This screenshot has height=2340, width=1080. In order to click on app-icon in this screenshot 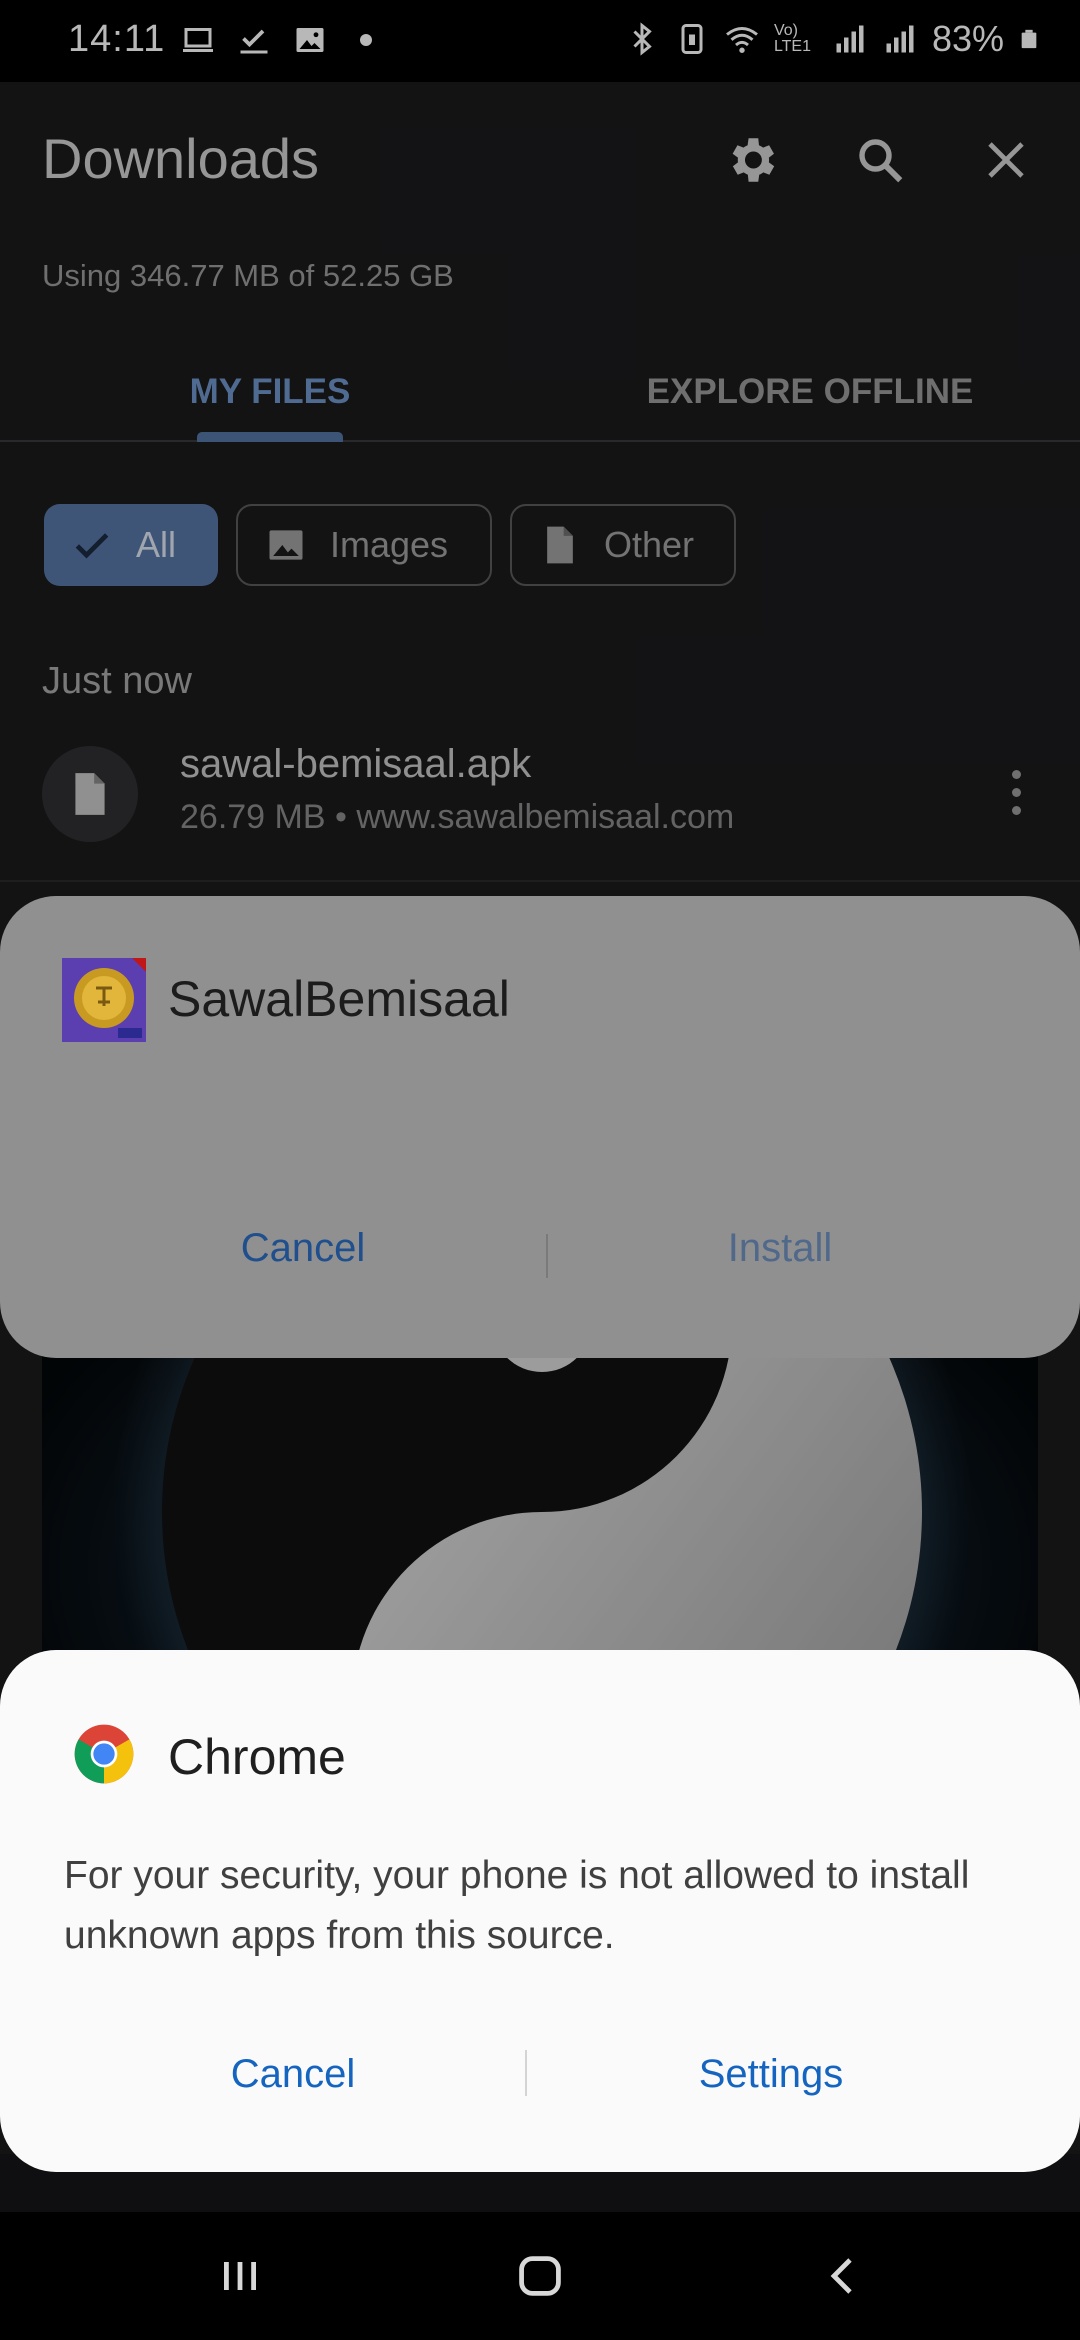, I will do `click(104, 1000)`.